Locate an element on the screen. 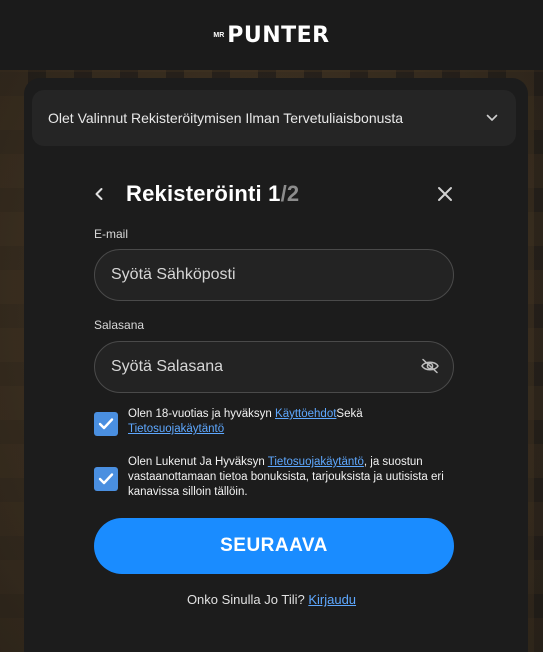 The height and width of the screenshot is (652, 543). step-total: 2 is located at coordinates (293, 193).